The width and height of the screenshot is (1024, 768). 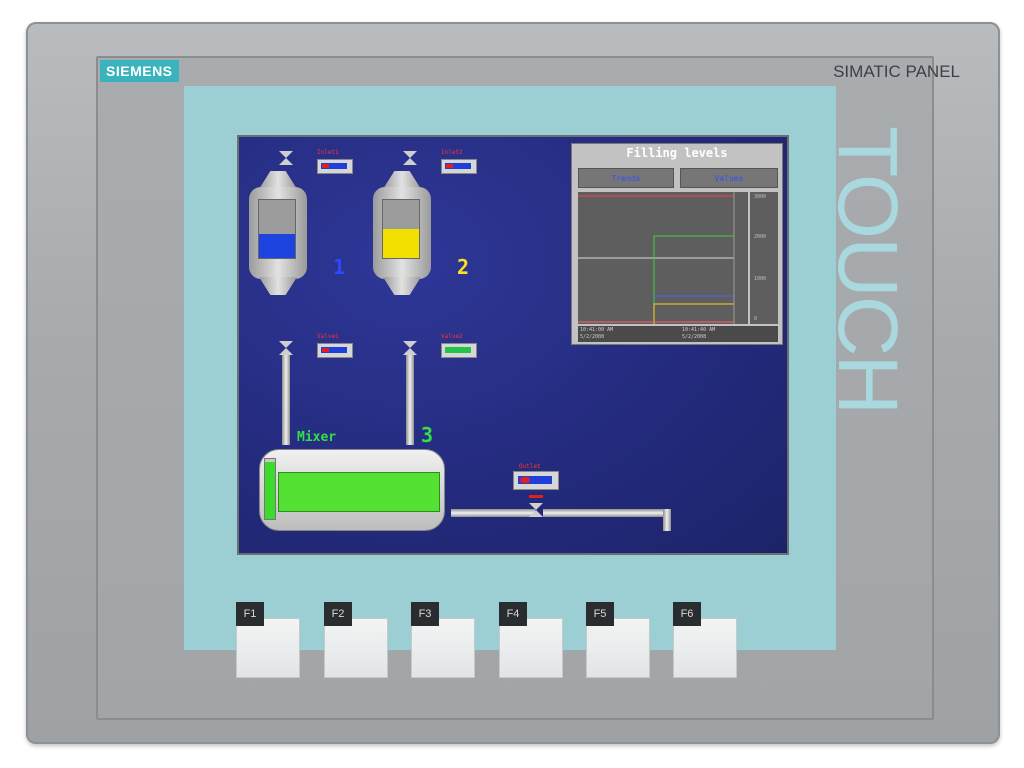 What do you see at coordinates (317, 437) in the screenshot?
I see `mixer-label: Mixer` at bounding box center [317, 437].